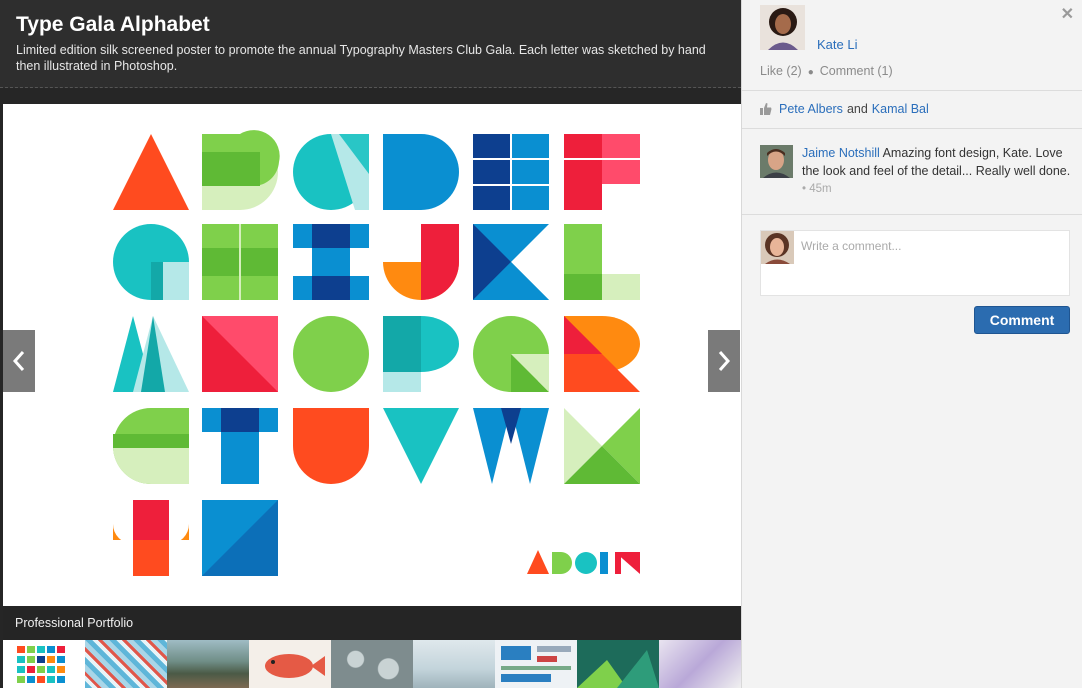 Image resolution: width=1082 pixels, height=688 pixels. I want to click on current-user-avatar, so click(777, 247).